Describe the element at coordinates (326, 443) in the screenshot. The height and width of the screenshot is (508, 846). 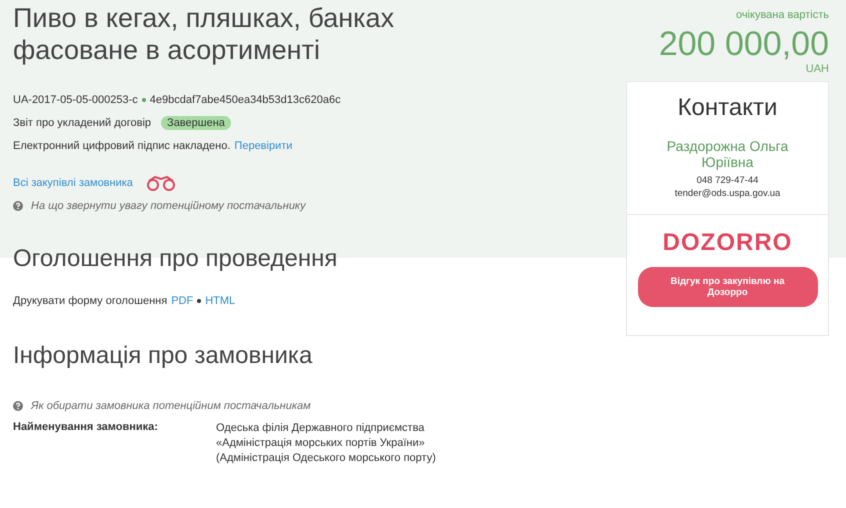
I see `field-value: Одеська філія Державного підприємства «Адміністрація морських портів України» (Адміністрація Одеського морського порту)` at that location.